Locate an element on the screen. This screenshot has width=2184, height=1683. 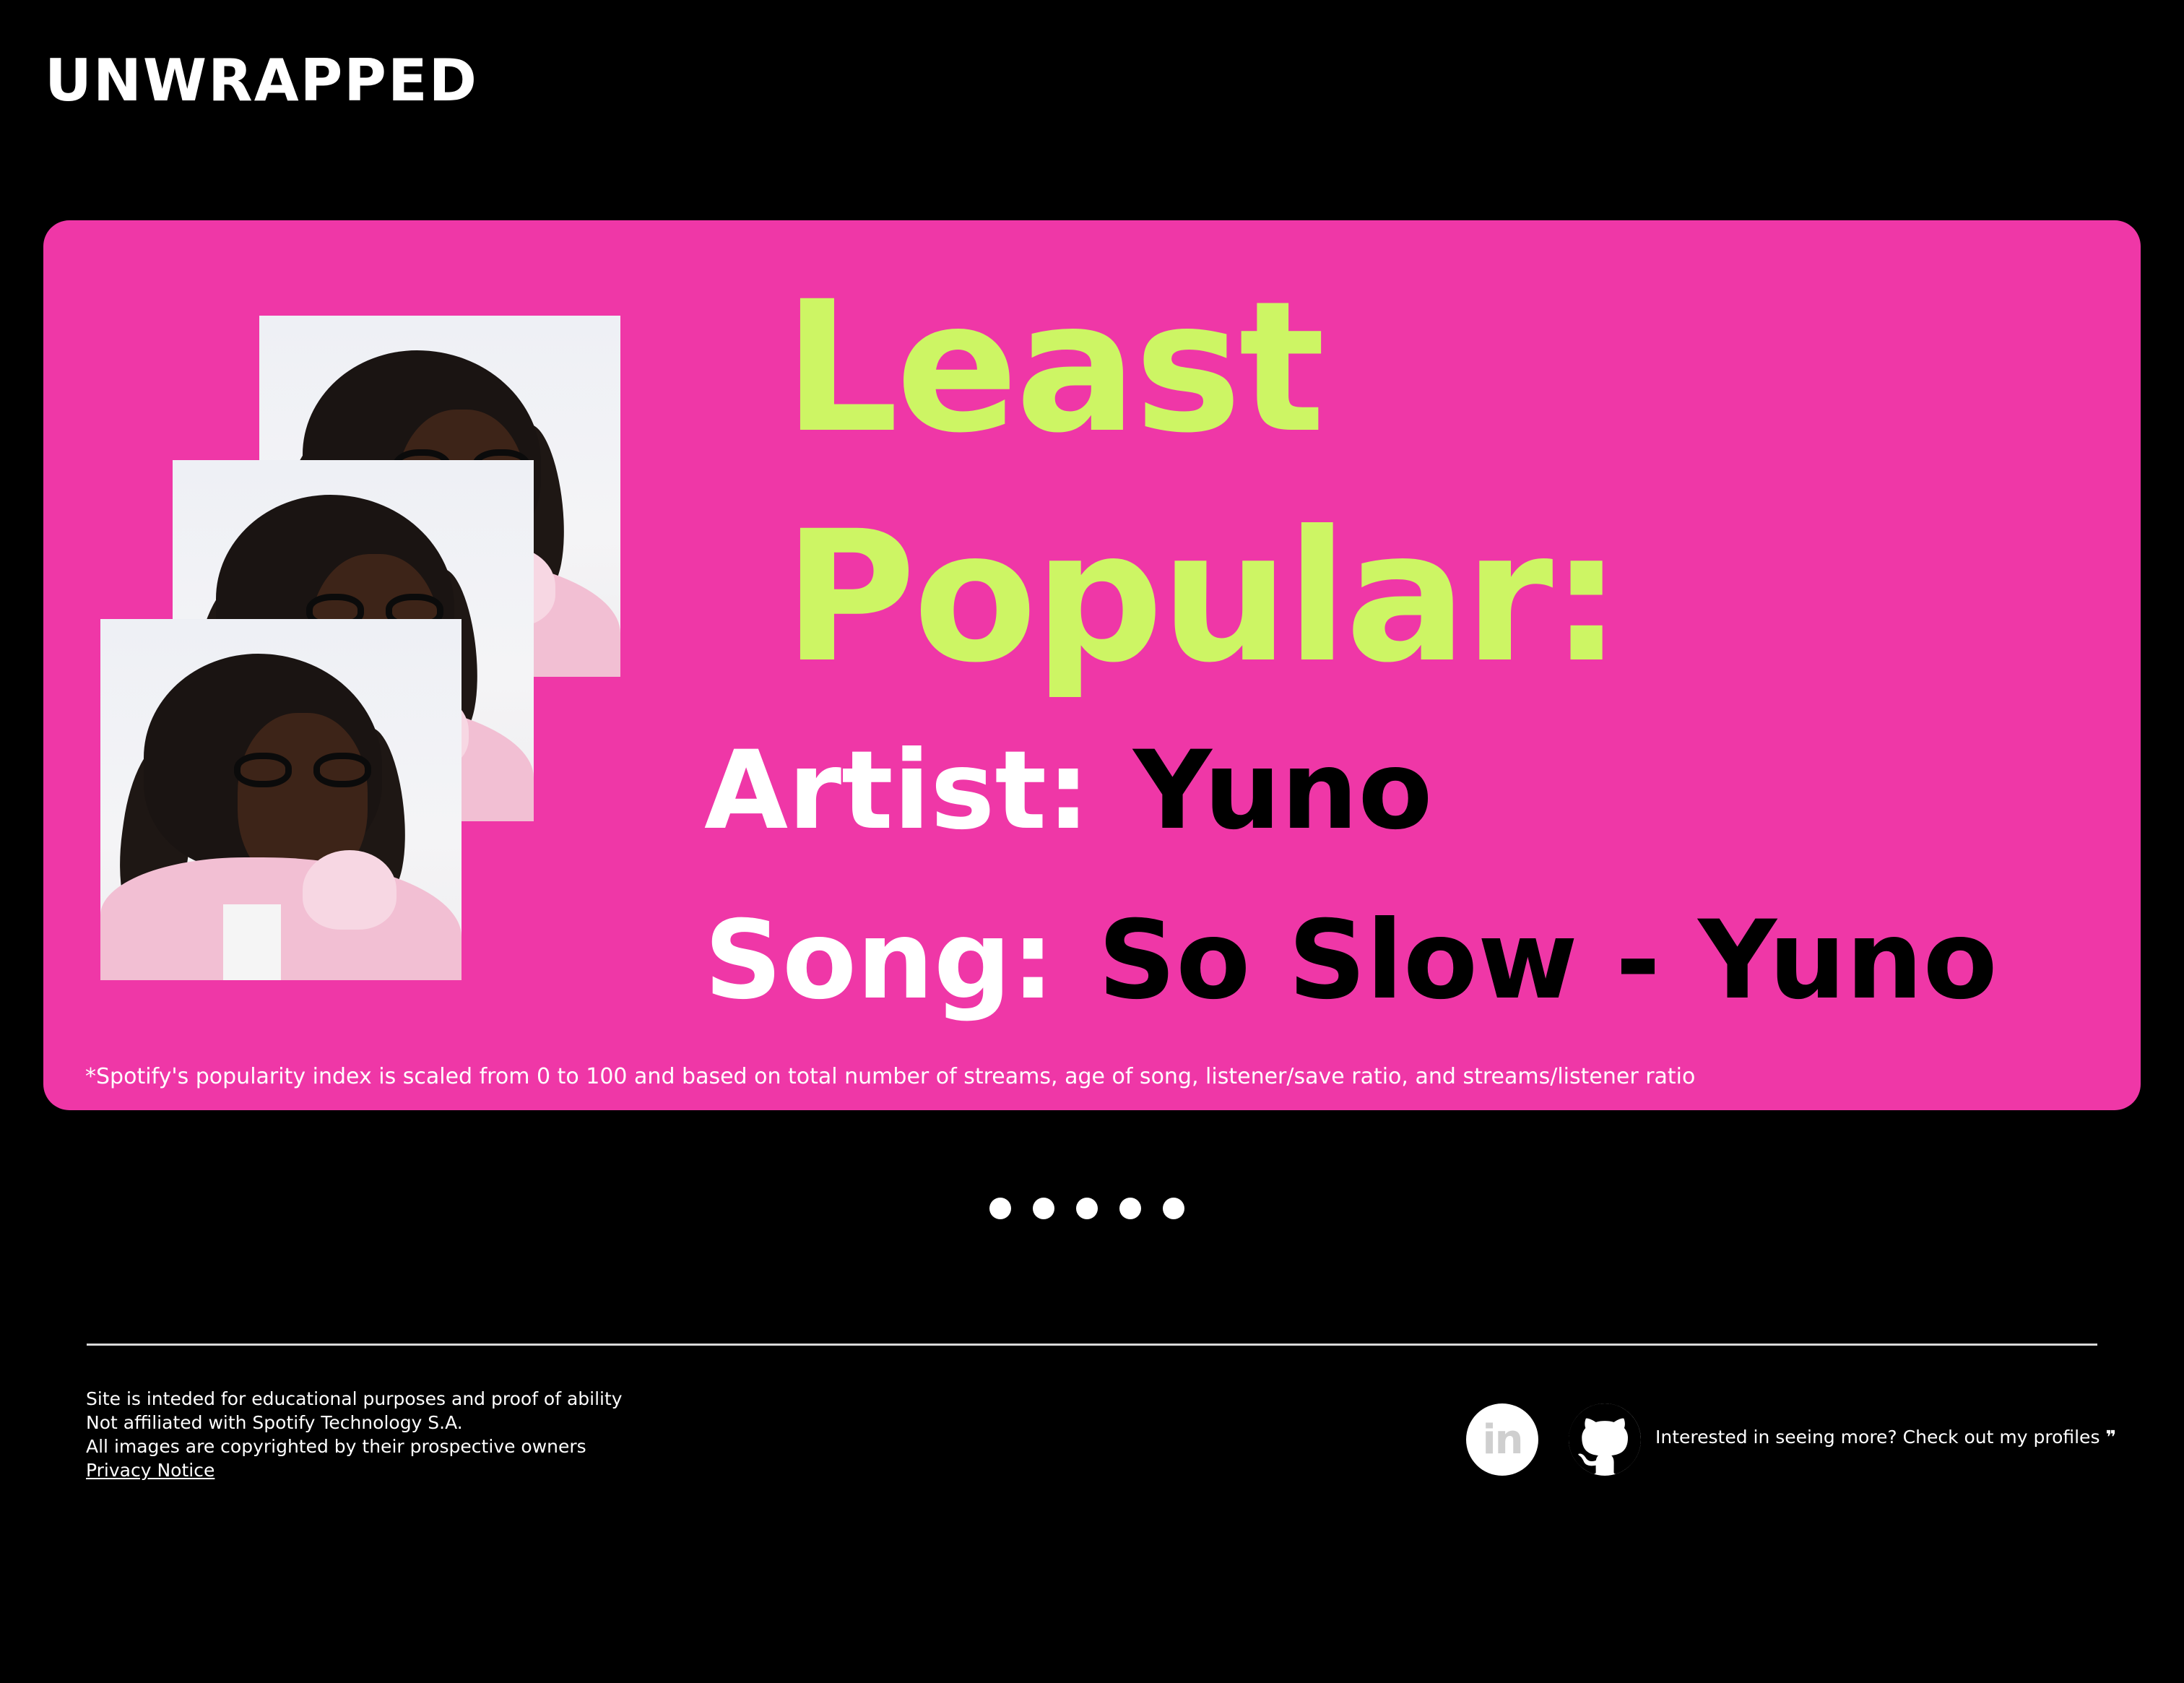
artist-row: Artist: Yuno is located at coordinates (1068, 791).